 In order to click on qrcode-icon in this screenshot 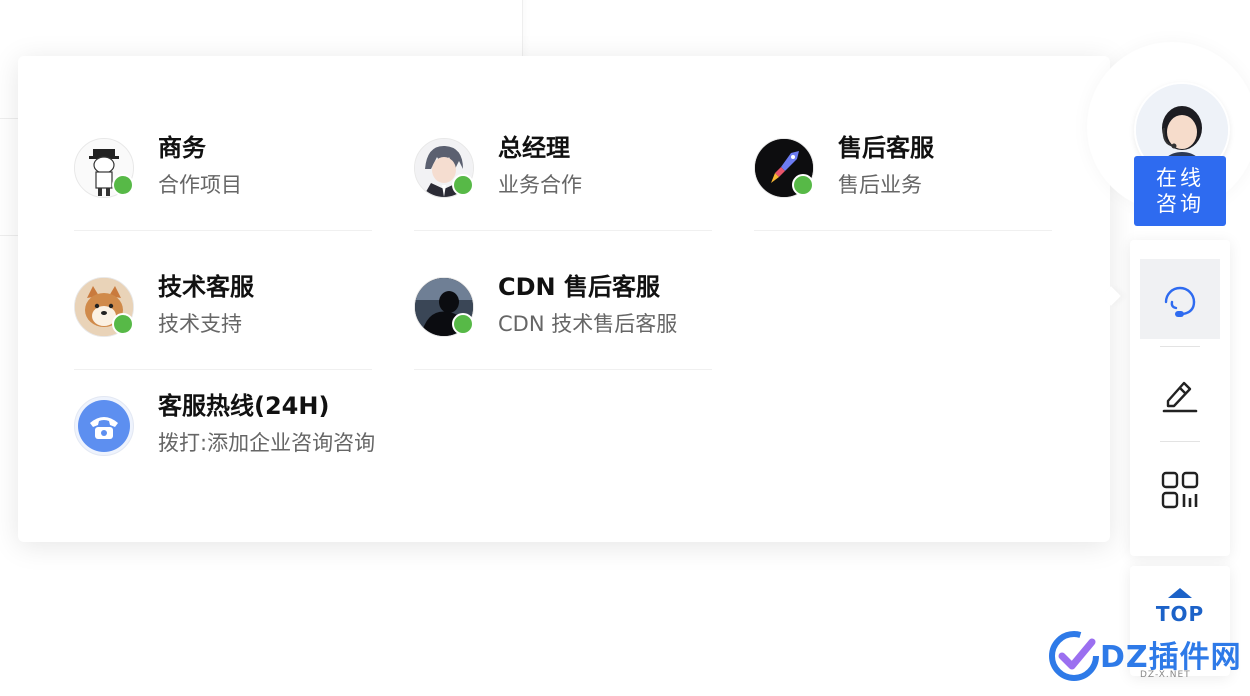, I will do `click(1180, 490)`.